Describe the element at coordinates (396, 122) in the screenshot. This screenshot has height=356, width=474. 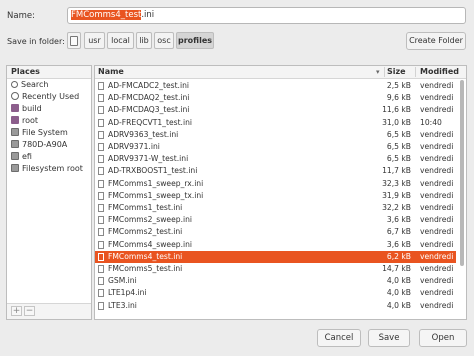
I see `file-size: 31,0 kB` at that location.